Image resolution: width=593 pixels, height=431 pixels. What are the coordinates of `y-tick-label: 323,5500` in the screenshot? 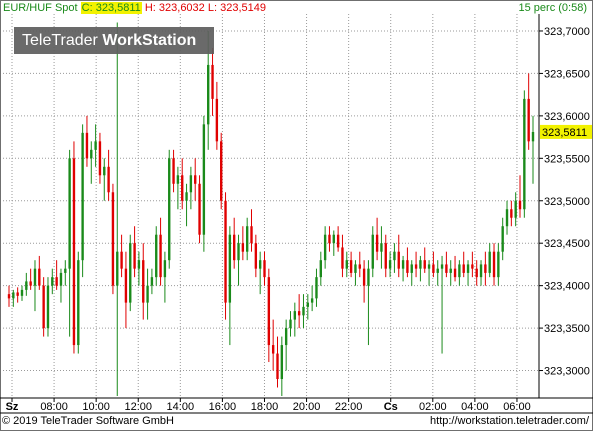 It's located at (567, 159).